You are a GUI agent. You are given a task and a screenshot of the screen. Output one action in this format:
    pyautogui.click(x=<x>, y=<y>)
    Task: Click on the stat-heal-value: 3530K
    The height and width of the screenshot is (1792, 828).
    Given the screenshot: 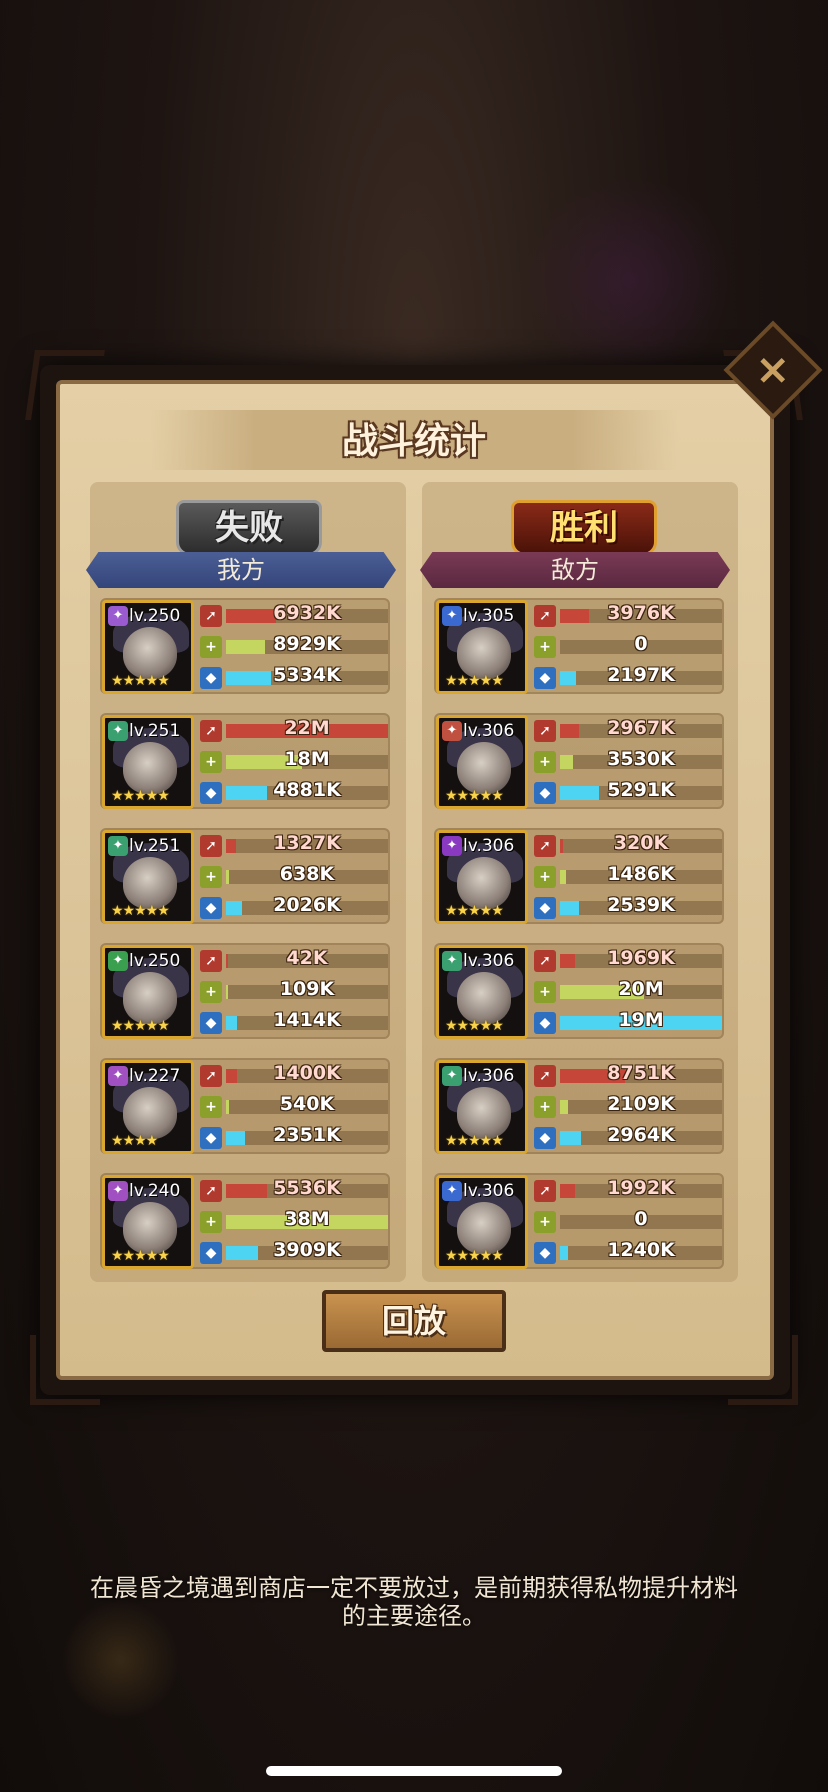 What is the action you would take?
    pyautogui.click(x=641, y=759)
    